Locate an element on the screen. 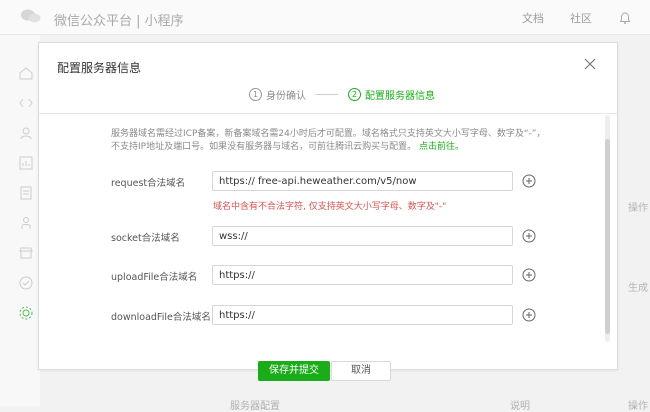  modal-divider is located at coordinates (328, 113).